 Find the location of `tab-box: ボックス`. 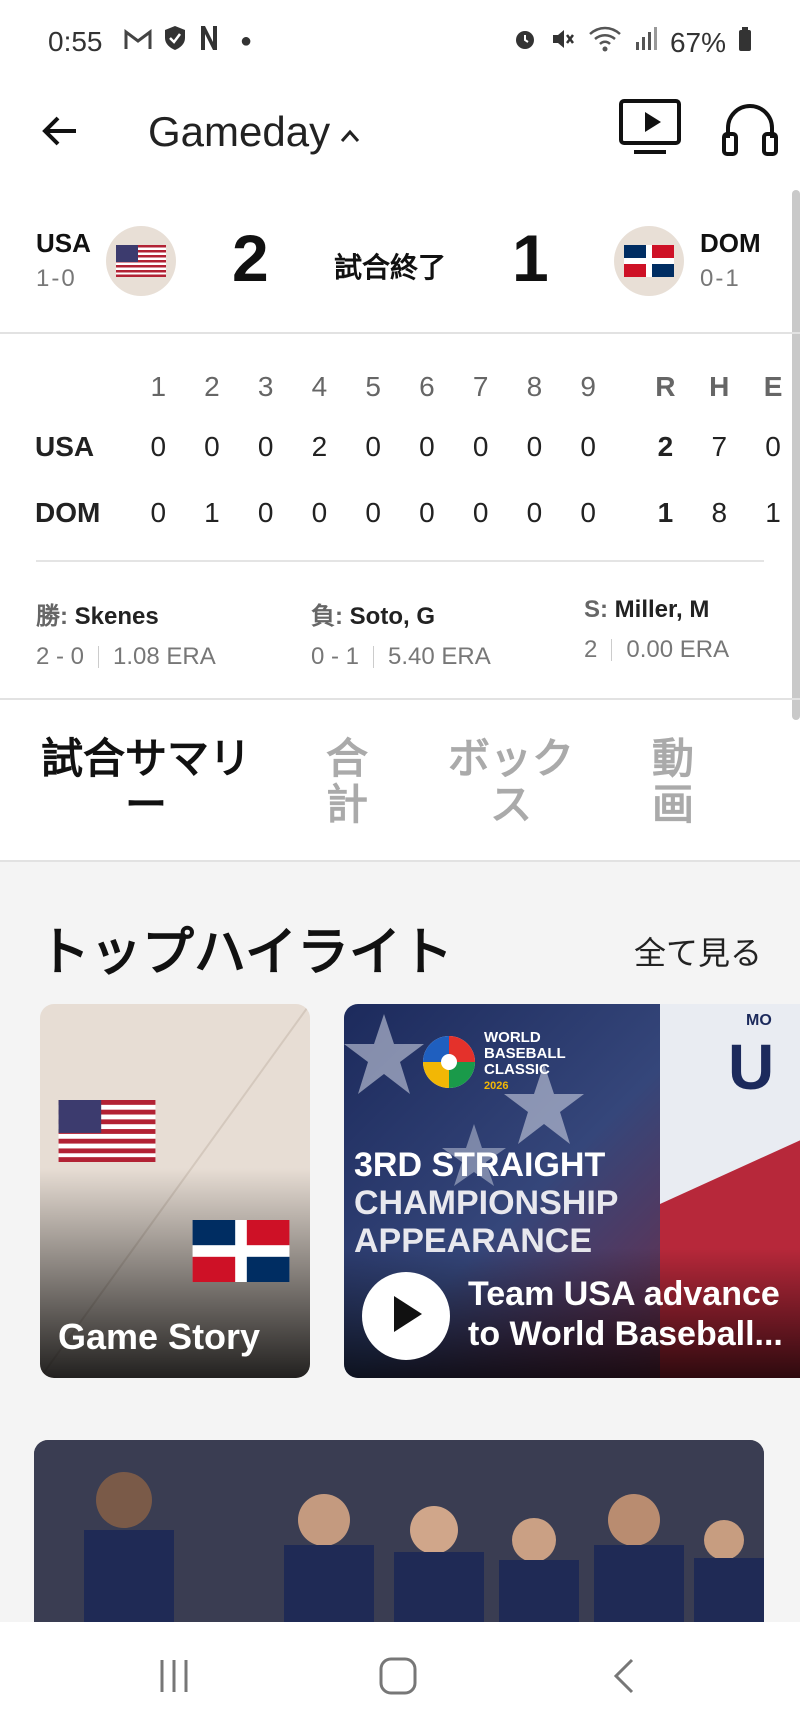

tab-box: ボックス is located at coordinates (511, 782).